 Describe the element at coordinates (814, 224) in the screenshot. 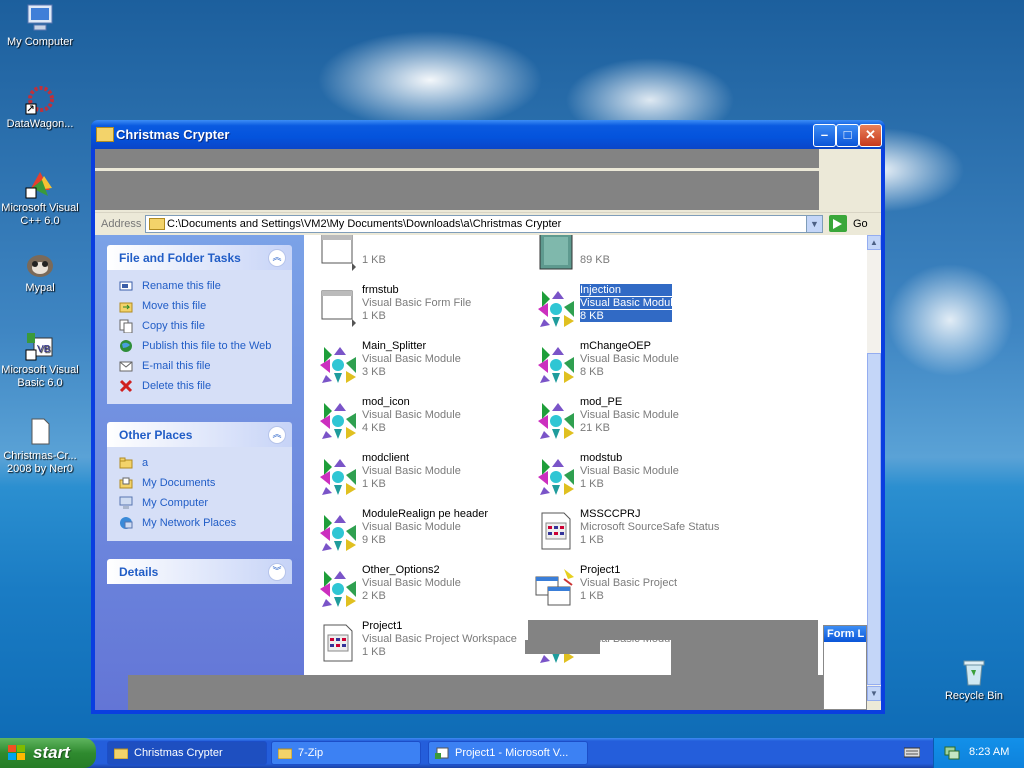

I see `address-dropdown-button: ▼` at that location.